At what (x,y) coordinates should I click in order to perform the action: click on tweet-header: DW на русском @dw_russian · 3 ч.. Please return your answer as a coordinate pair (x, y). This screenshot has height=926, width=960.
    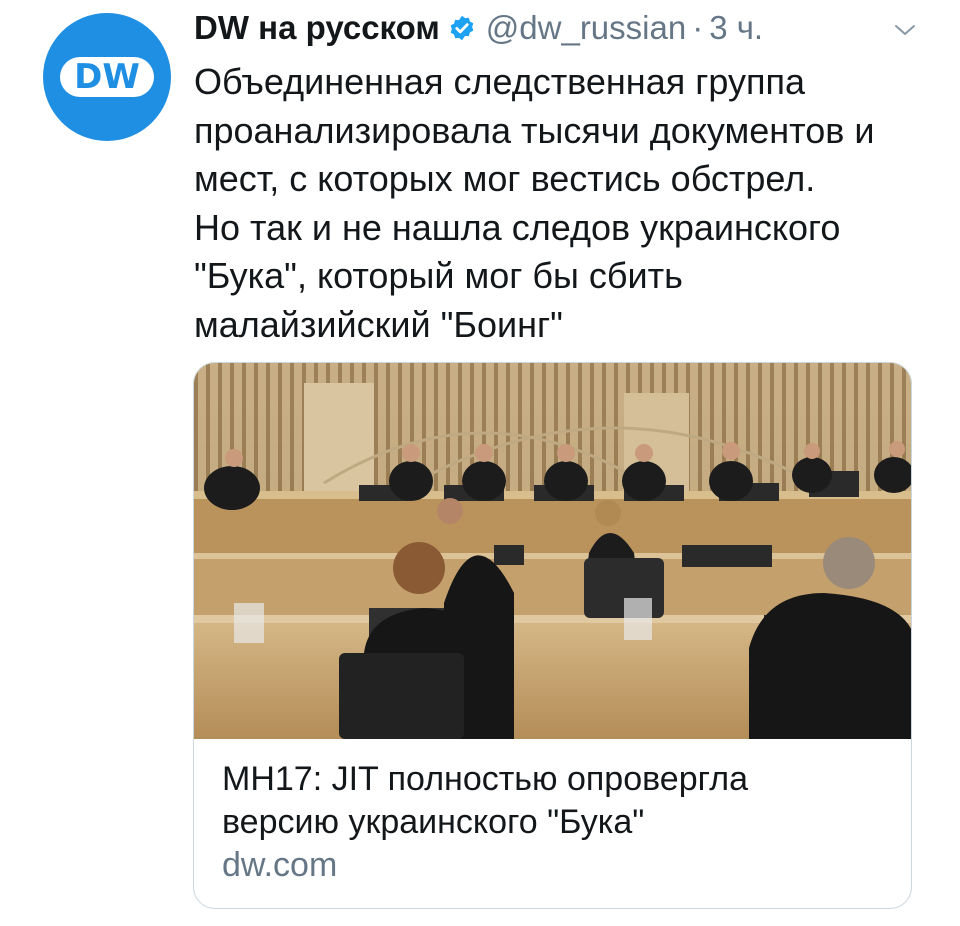
    Looking at the image, I should click on (564, 28).